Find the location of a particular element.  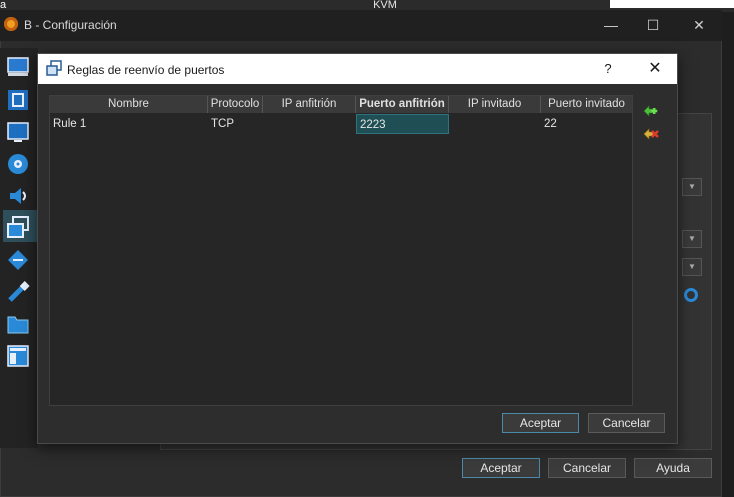

storage-icon is located at coordinates (18, 164).